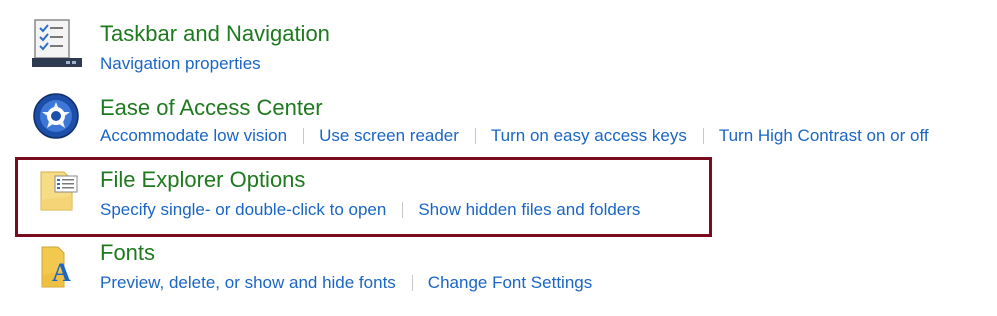  What do you see at coordinates (64, 194) in the screenshot?
I see `folder-options-icon` at bounding box center [64, 194].